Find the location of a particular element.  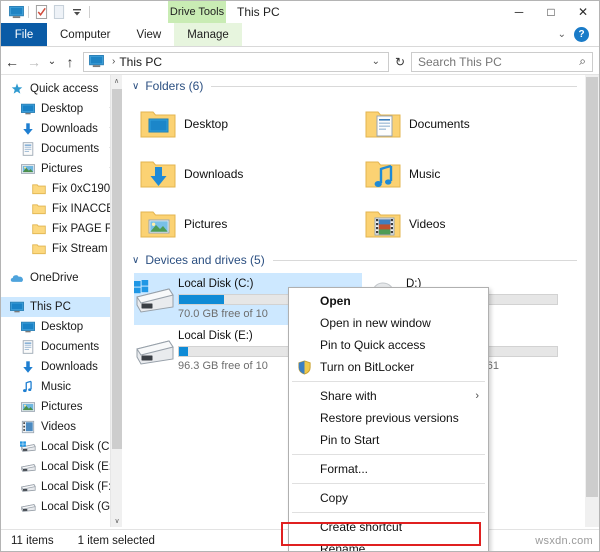

sidebar-item-music: Music is located at coordinates (61, 387).